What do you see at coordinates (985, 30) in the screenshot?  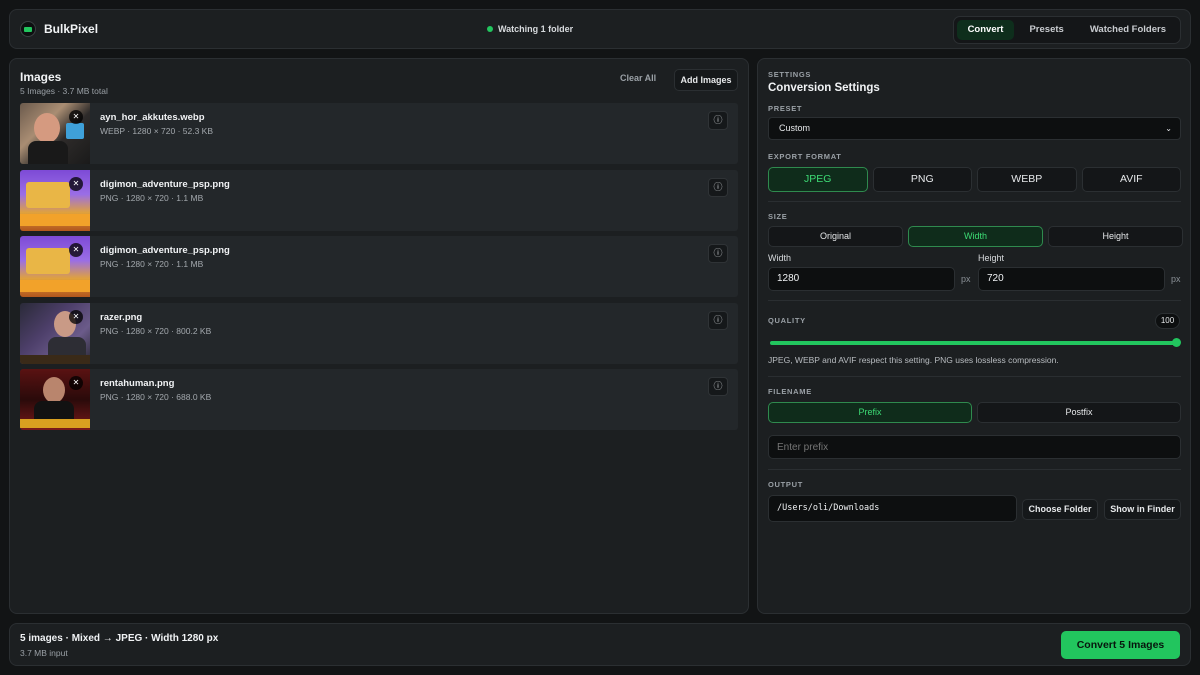 I see `tab-convert: Convert` at bounding box center [985, 30].